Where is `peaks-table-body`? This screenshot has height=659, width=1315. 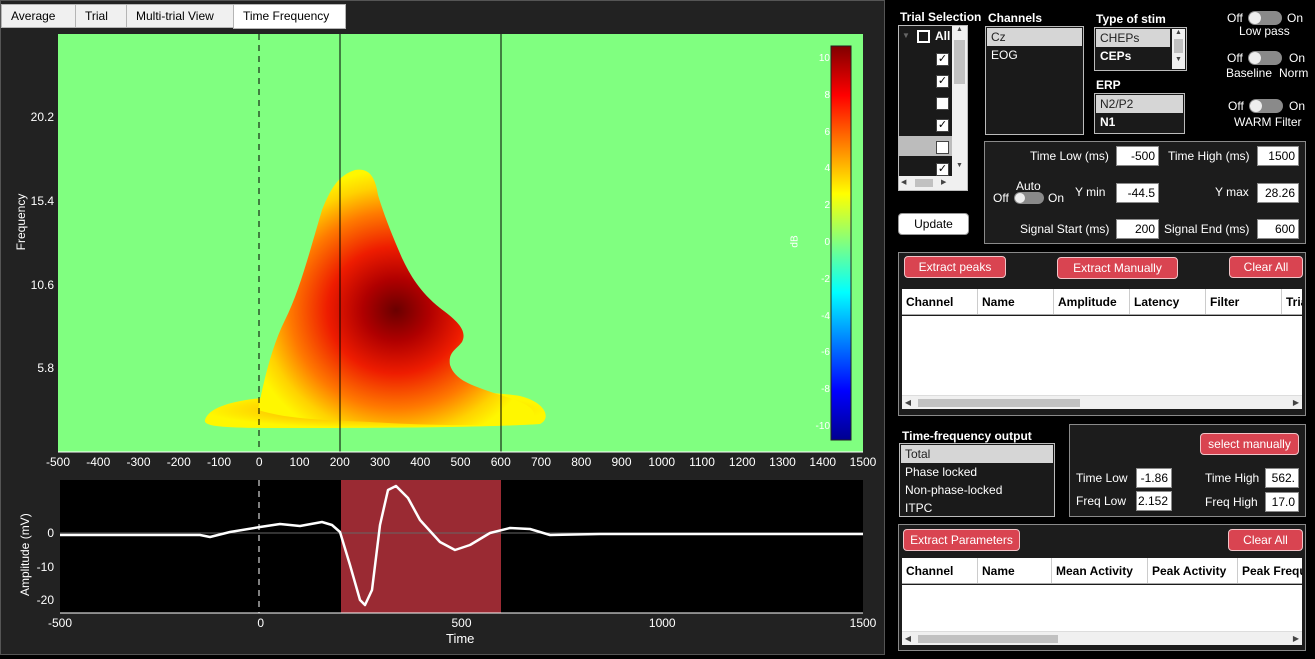 peaks-table-body is located at coordinates (1102, 355).